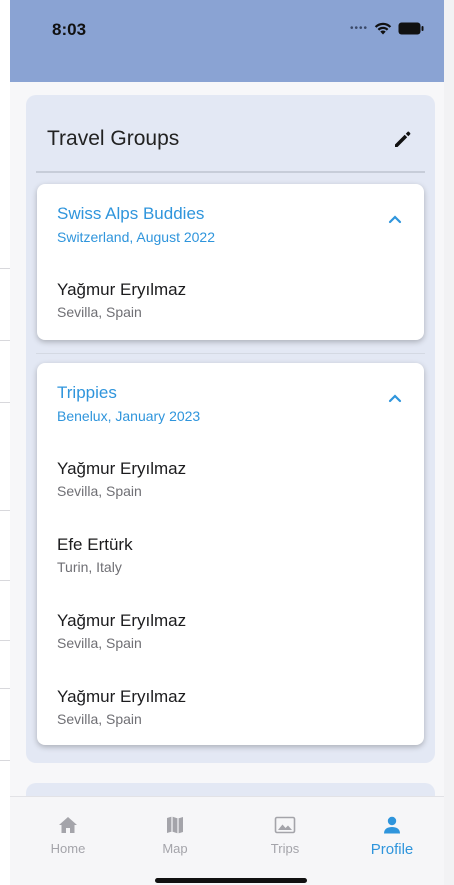  What do you see at coordinates (95, 544) in the screenshot?
I see `member-name: Efe Ertürk` at bounding box center [95, 544].